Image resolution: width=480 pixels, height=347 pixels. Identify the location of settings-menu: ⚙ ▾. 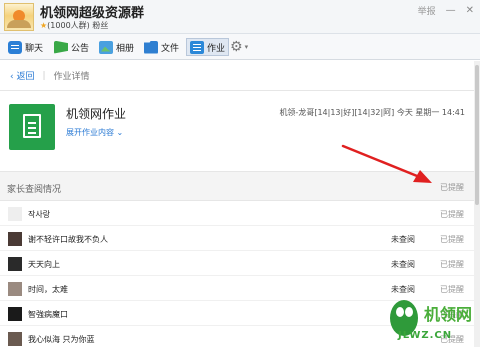
(239, 47).